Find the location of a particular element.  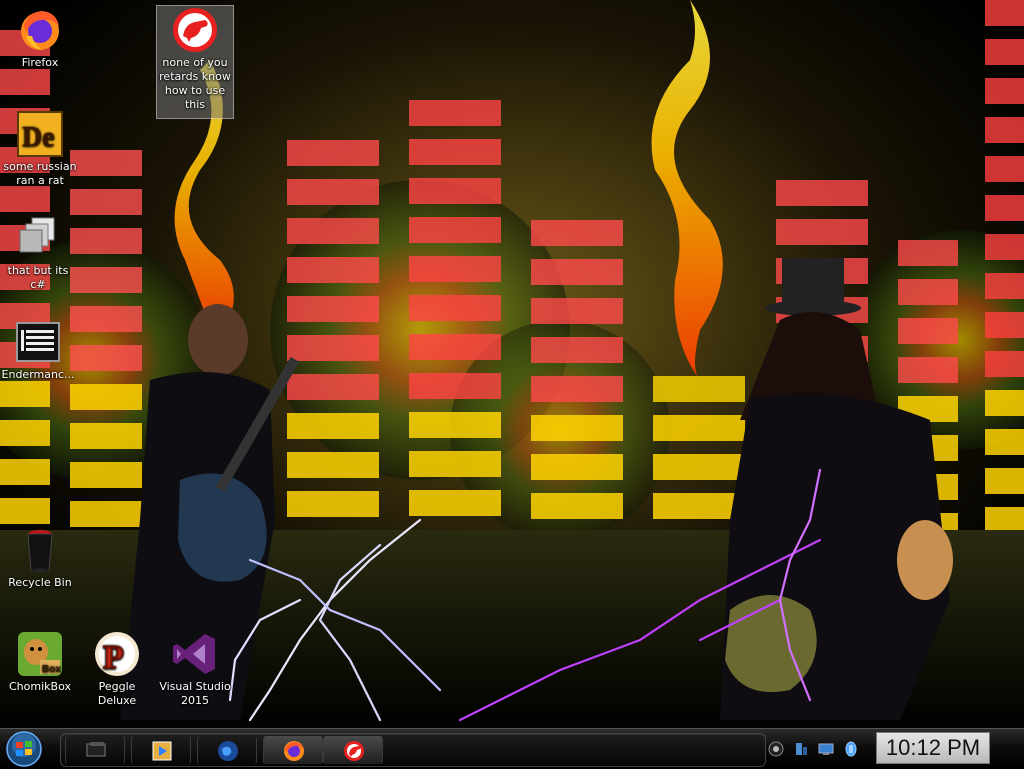

taskbar-button-strip is located at coordinates (413, 750).